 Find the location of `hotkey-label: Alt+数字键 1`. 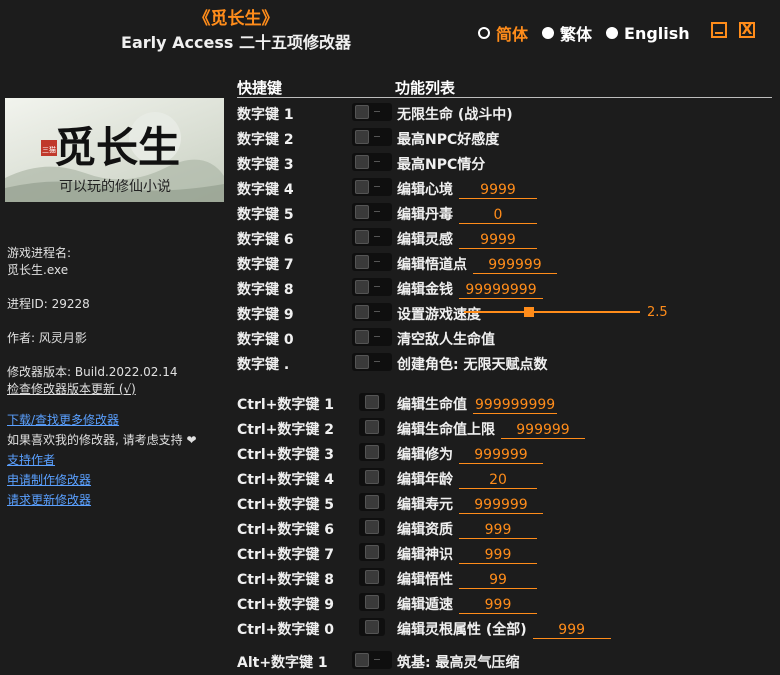

hotkey-label: Alt+数字键 1 is located at coordinates (282, 663).